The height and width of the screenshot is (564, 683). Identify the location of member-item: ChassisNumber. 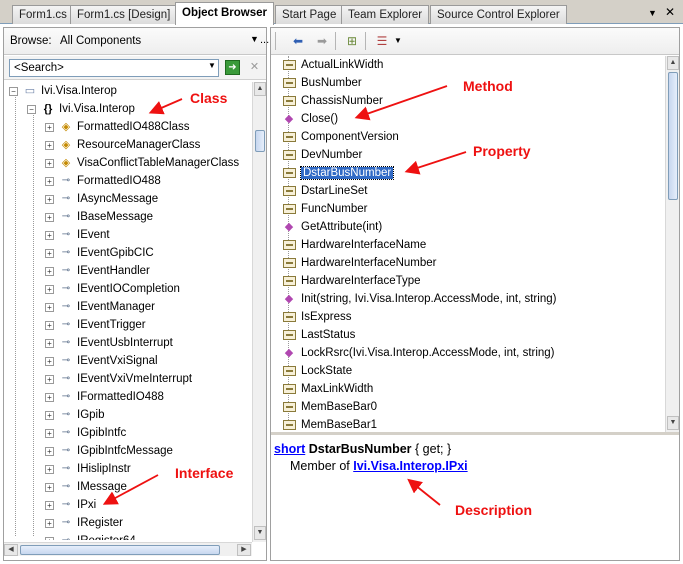
(332, 101).